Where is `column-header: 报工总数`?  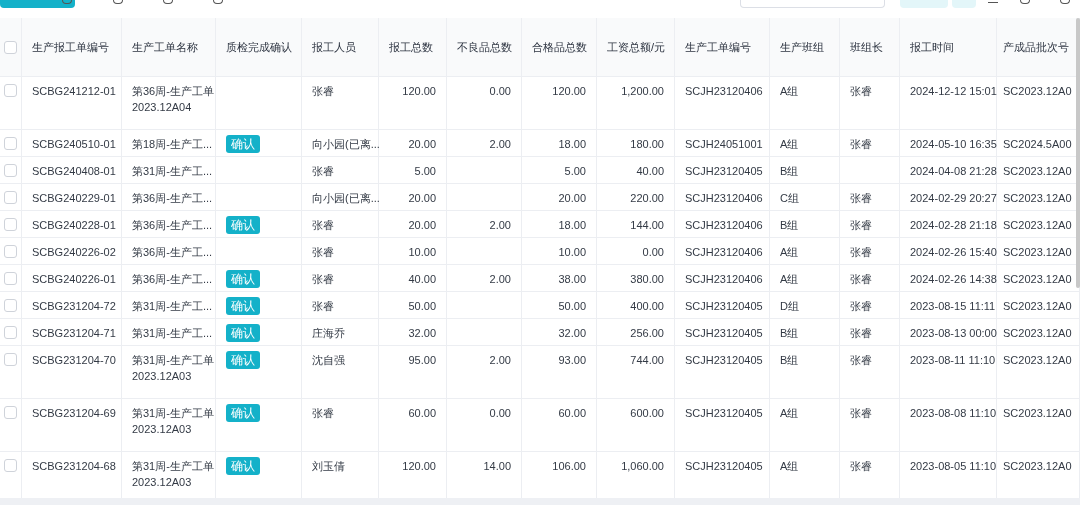 column-header: 报工总数 is located at coordinates (411, 47).